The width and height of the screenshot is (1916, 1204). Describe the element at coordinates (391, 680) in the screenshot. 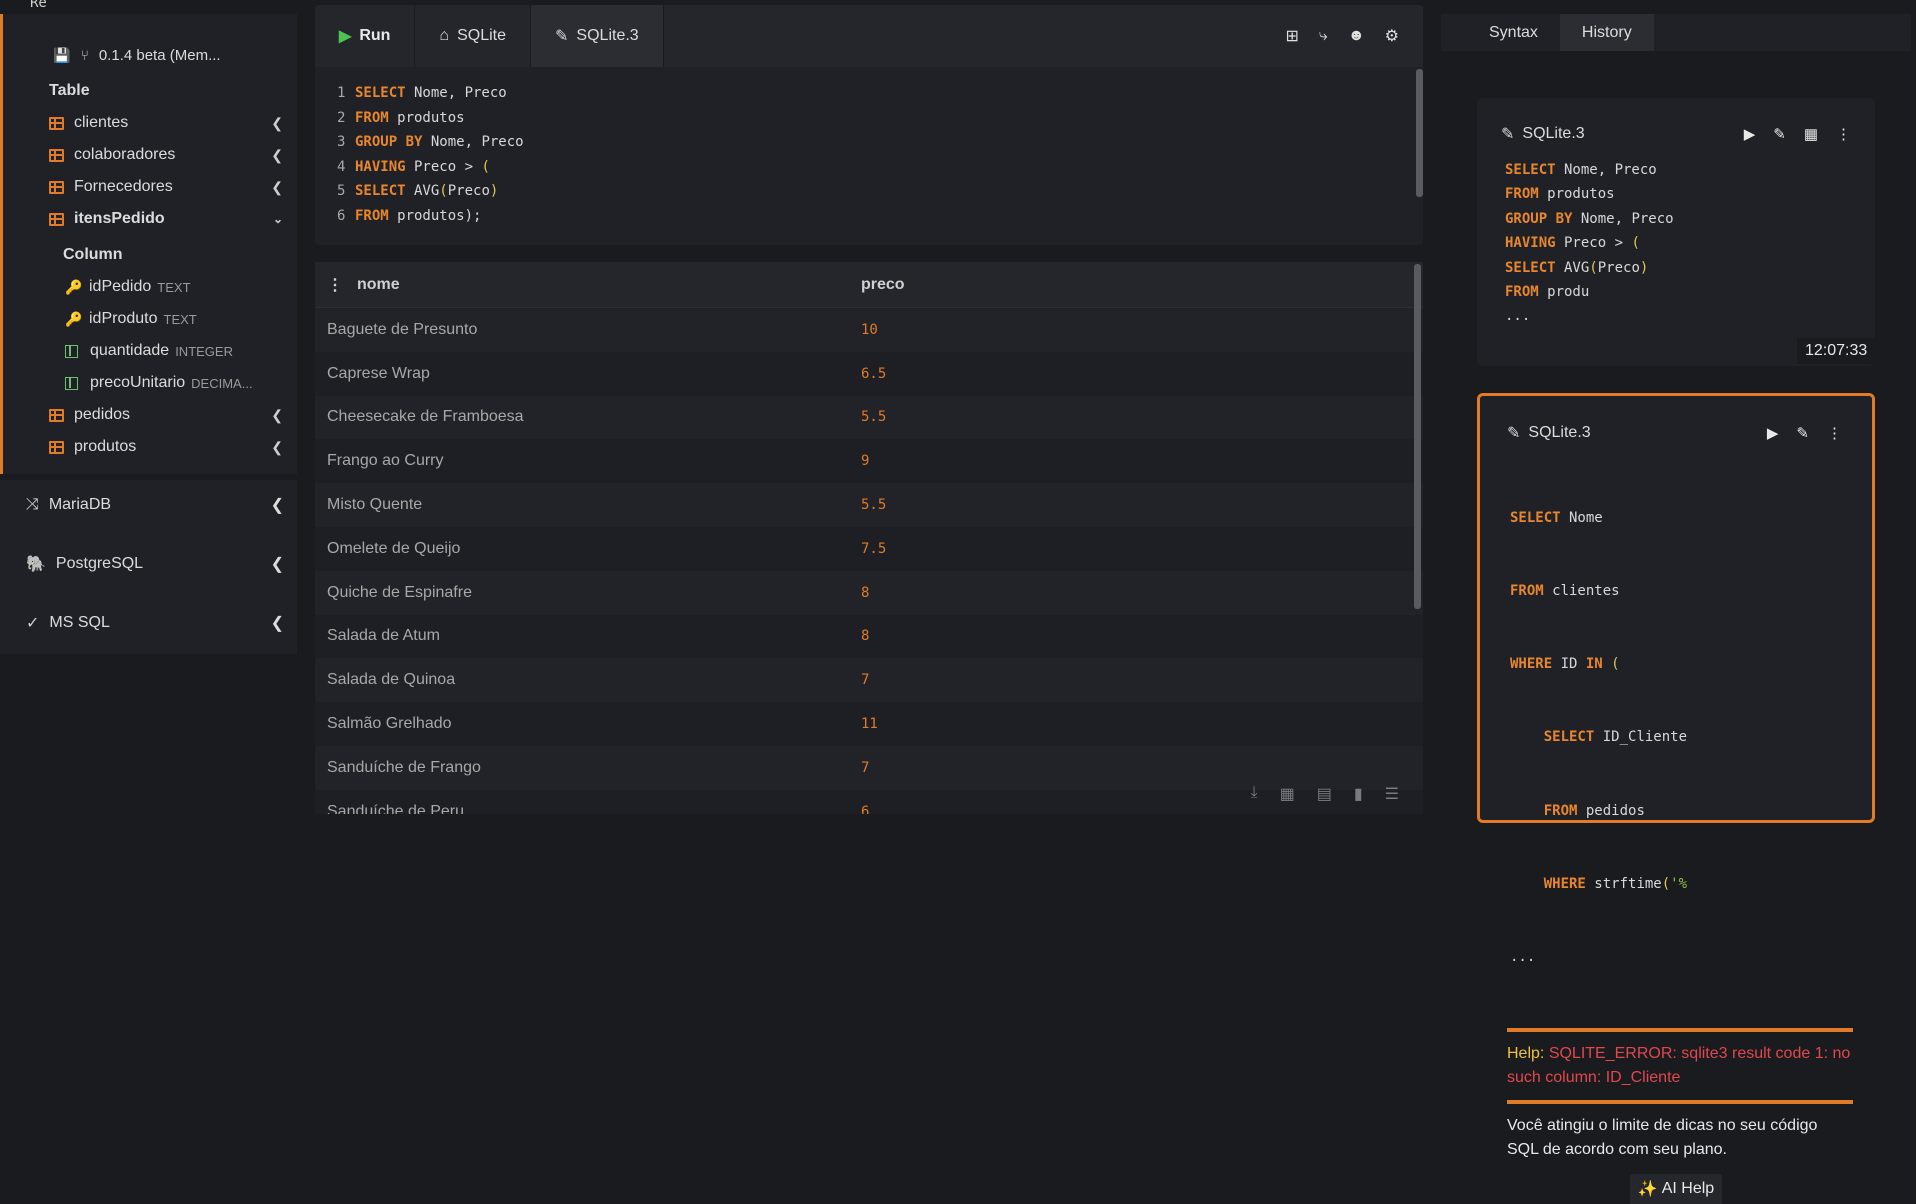

I see `cell-nome: Salada de Quinoa` at that location.